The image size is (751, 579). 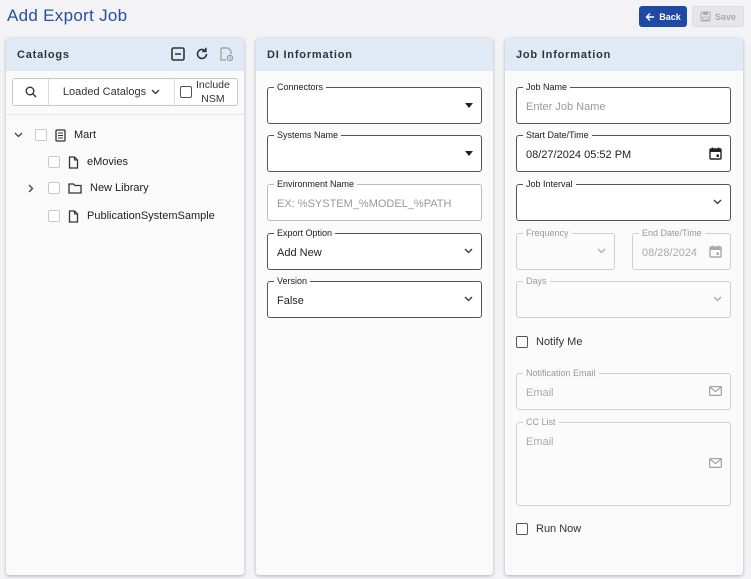 I want to click on search-button, so click(x=31, y=92).